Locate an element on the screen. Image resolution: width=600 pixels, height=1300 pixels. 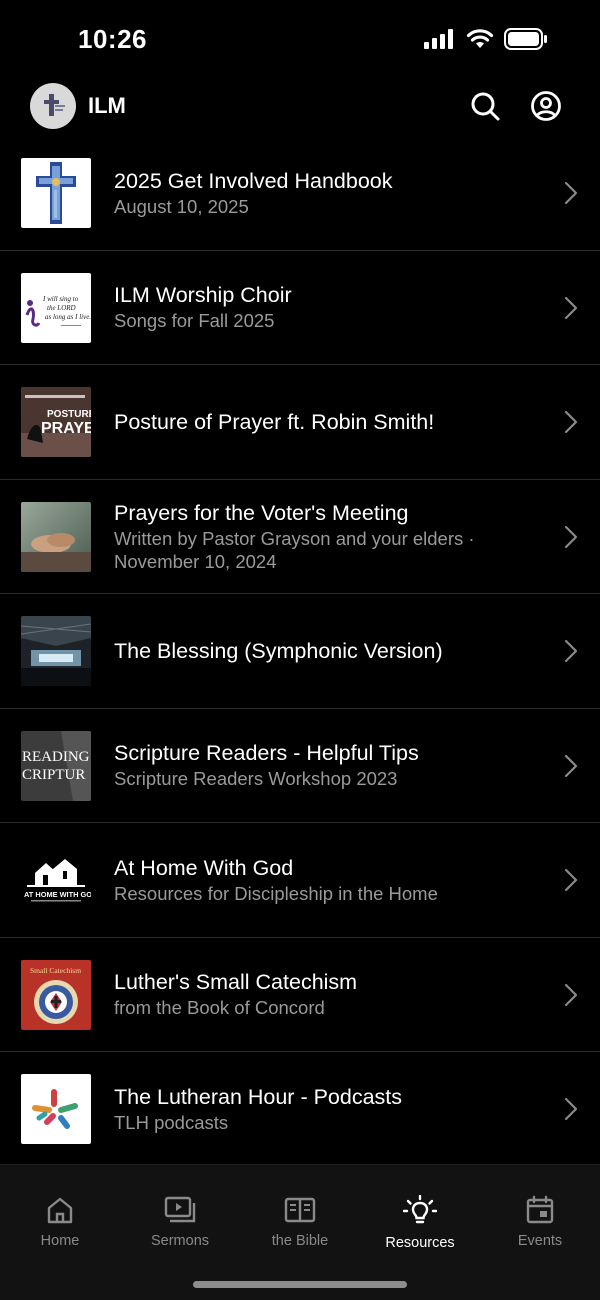
tab-sermons: Sermons is located at coordinates (180, 1222).